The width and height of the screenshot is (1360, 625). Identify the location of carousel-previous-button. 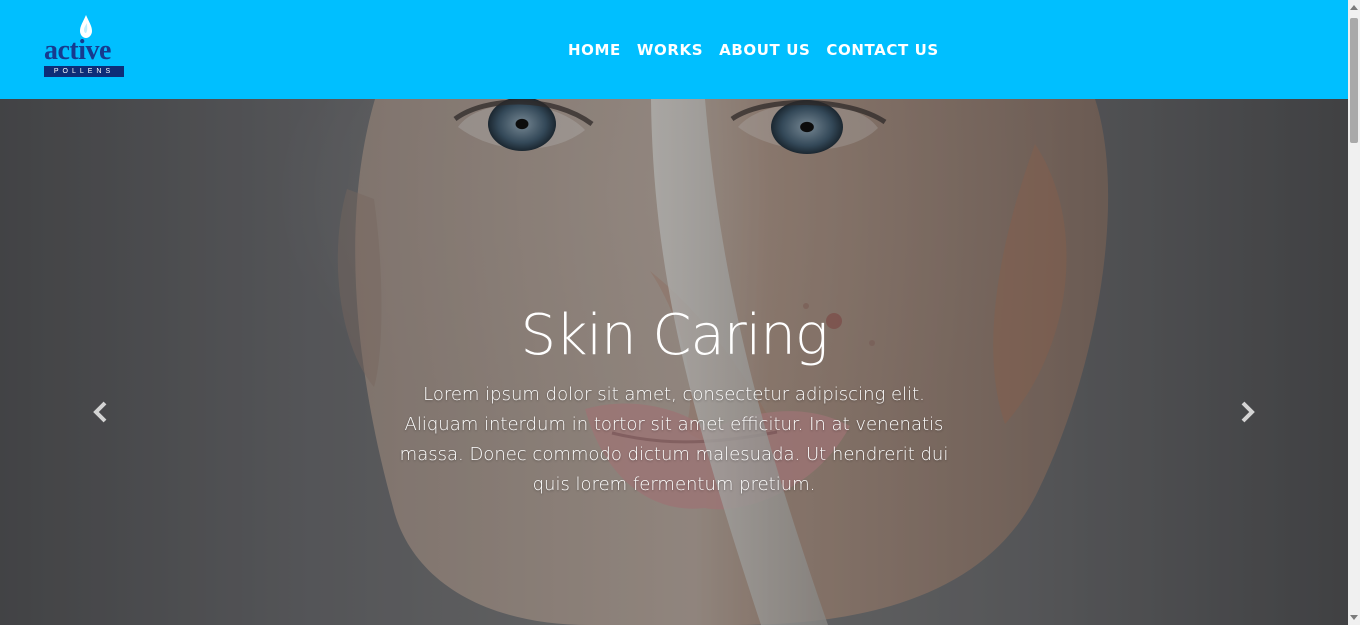
(101, 412).